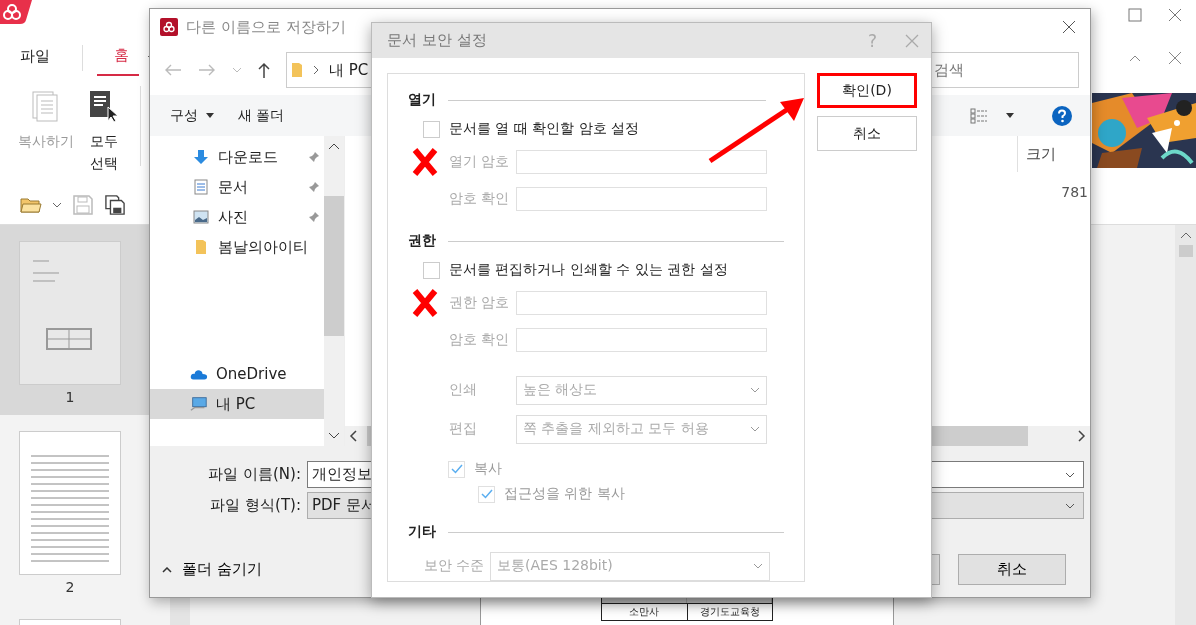  I want to click on ribbon-tab: 홈, so click(118, 58).